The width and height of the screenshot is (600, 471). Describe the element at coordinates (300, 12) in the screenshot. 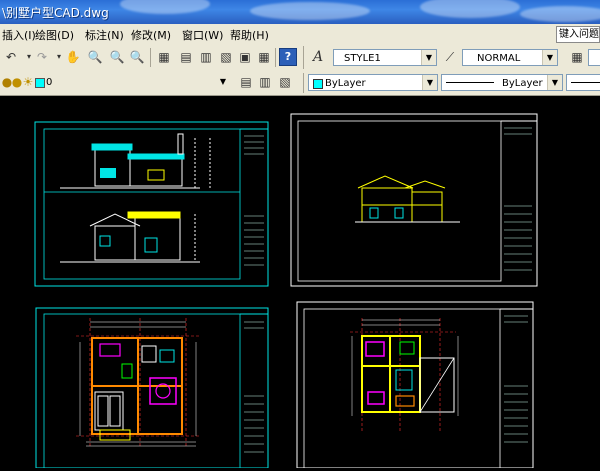

I see `title-bar: \别墅户型CAD.dwg` at that location.